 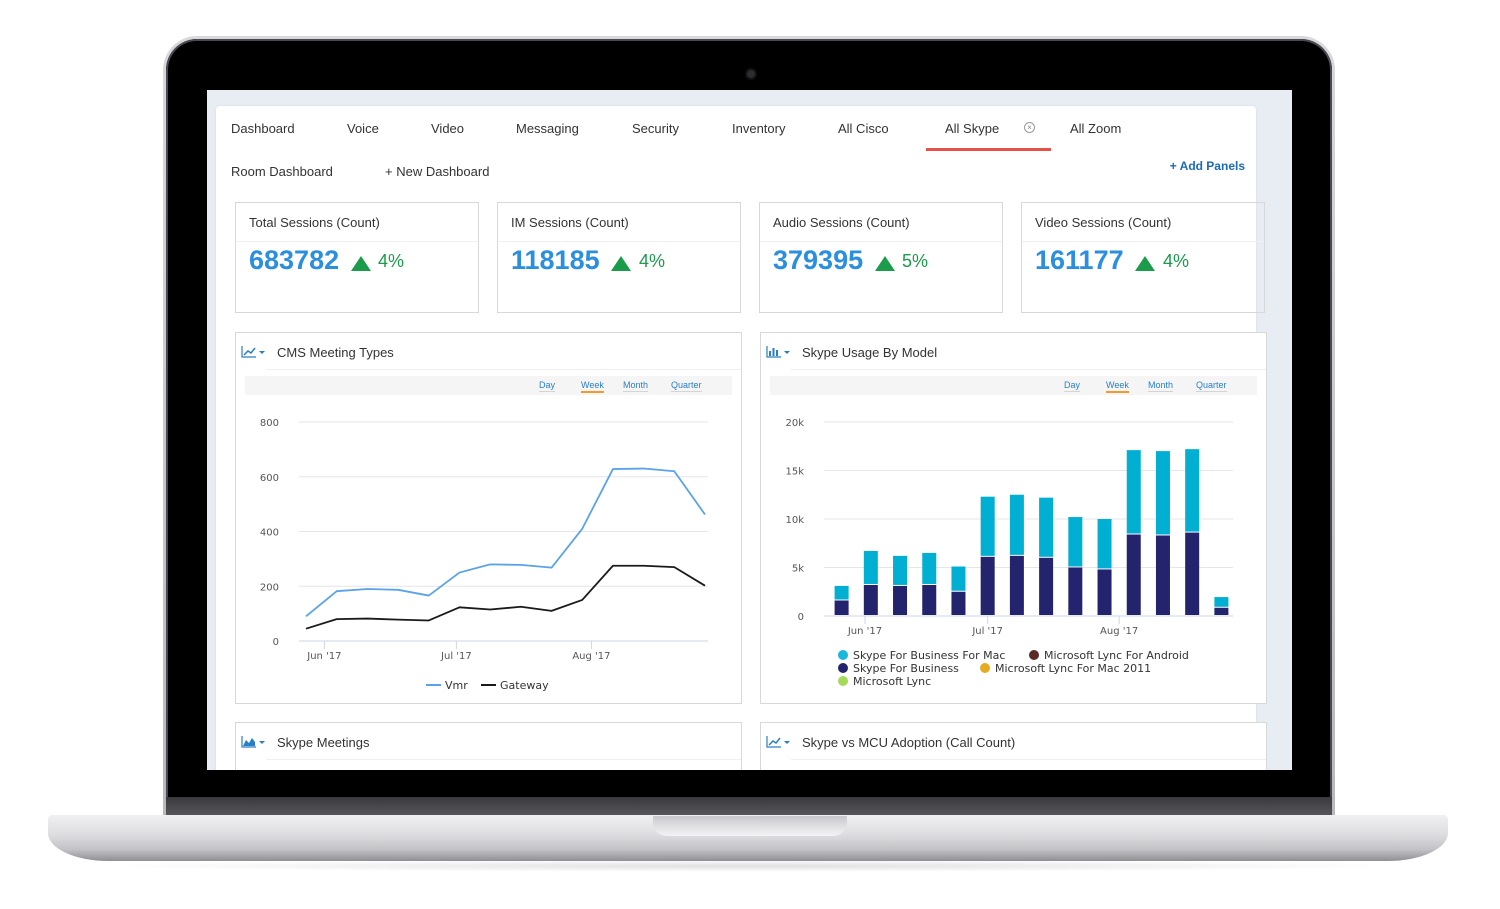 I want to click on tab-all-zoom: All Zoom, so click(x=1095, y=128).